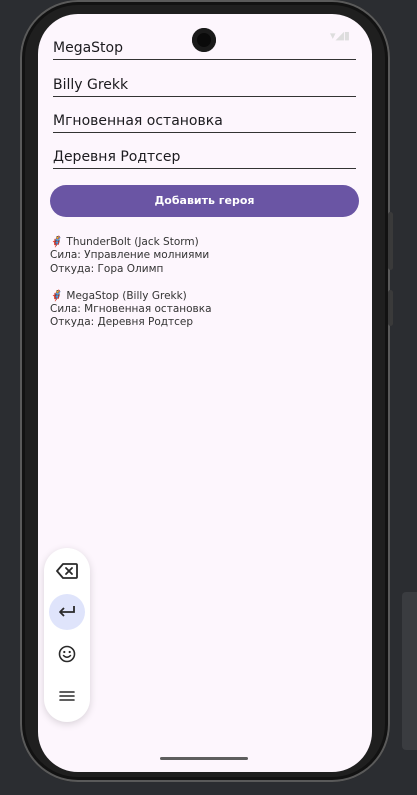 This screenshot has height=795, width=417. I want to click on volume-button, so click(390, 241).